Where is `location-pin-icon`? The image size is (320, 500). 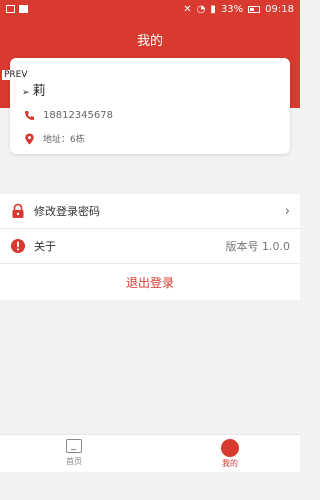
location-pin-icon is located at coordinates (29, 138).